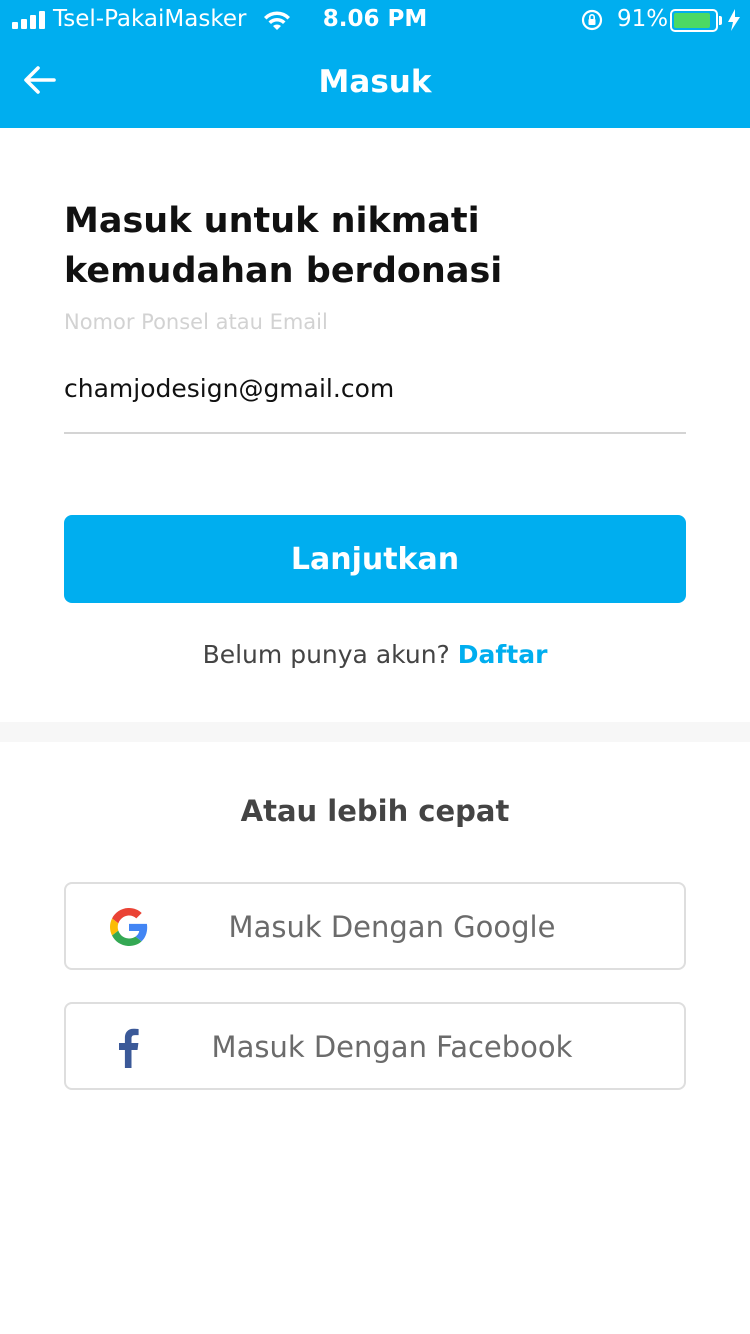 The height and width of the screenshot is (1334, 750). Describe the element at coordinates (375, 811) in the screenshot. I see `alternative-login-title: Atau lebih cepat` at that location.